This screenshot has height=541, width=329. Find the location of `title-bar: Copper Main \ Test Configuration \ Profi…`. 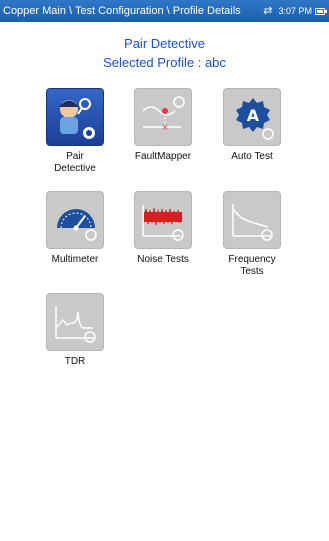

title-bar: Copper Main \ Test Configuration \ Profi… is located at coordinates (164, 11).